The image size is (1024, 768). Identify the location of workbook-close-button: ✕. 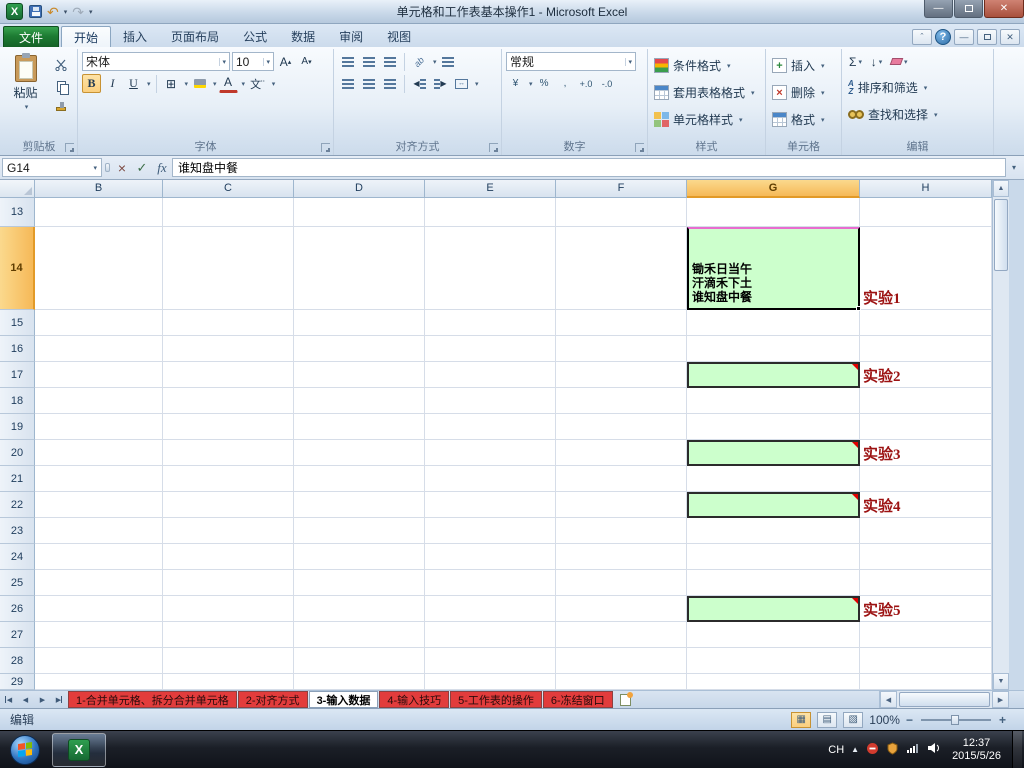
(1010, 37).